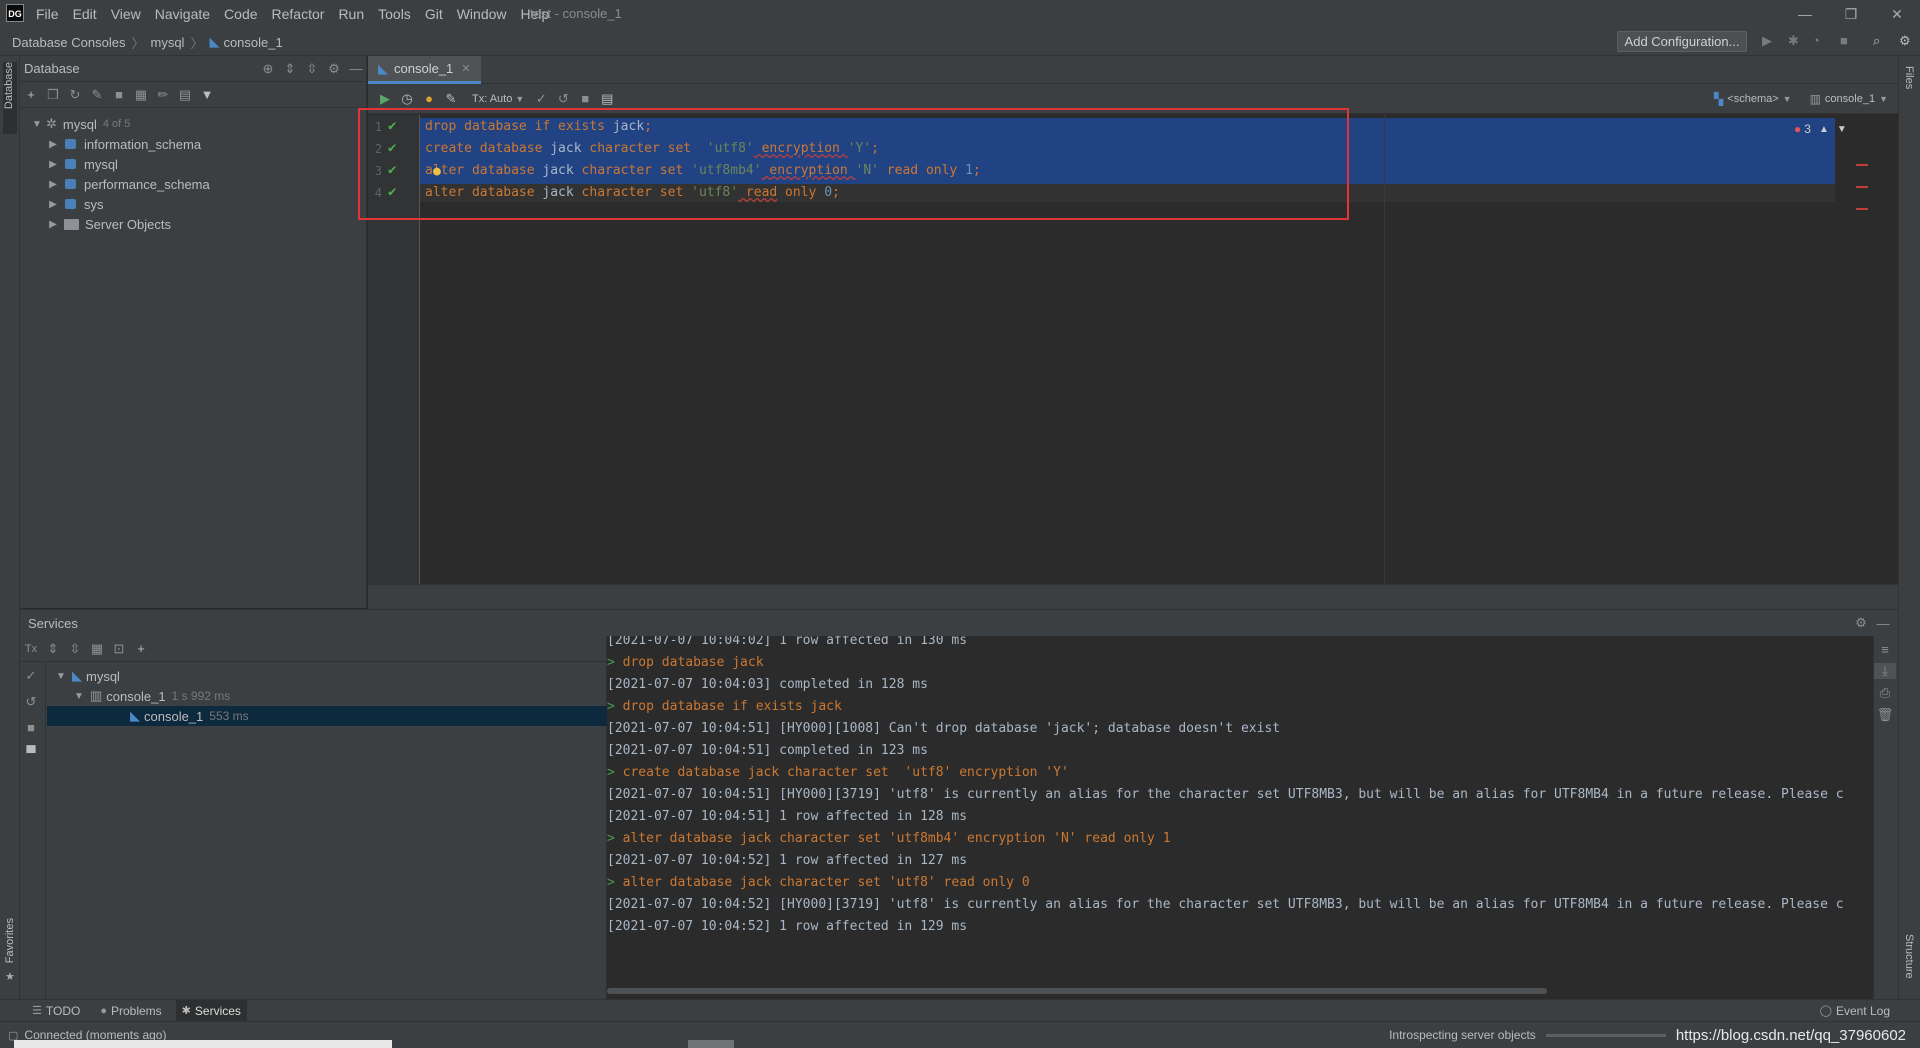 The height and width of the screenshot is (1048, 1920). Describe the element at coordinates (1897, 14) in the screenshot. I see `close-icon: ✕` at that location.